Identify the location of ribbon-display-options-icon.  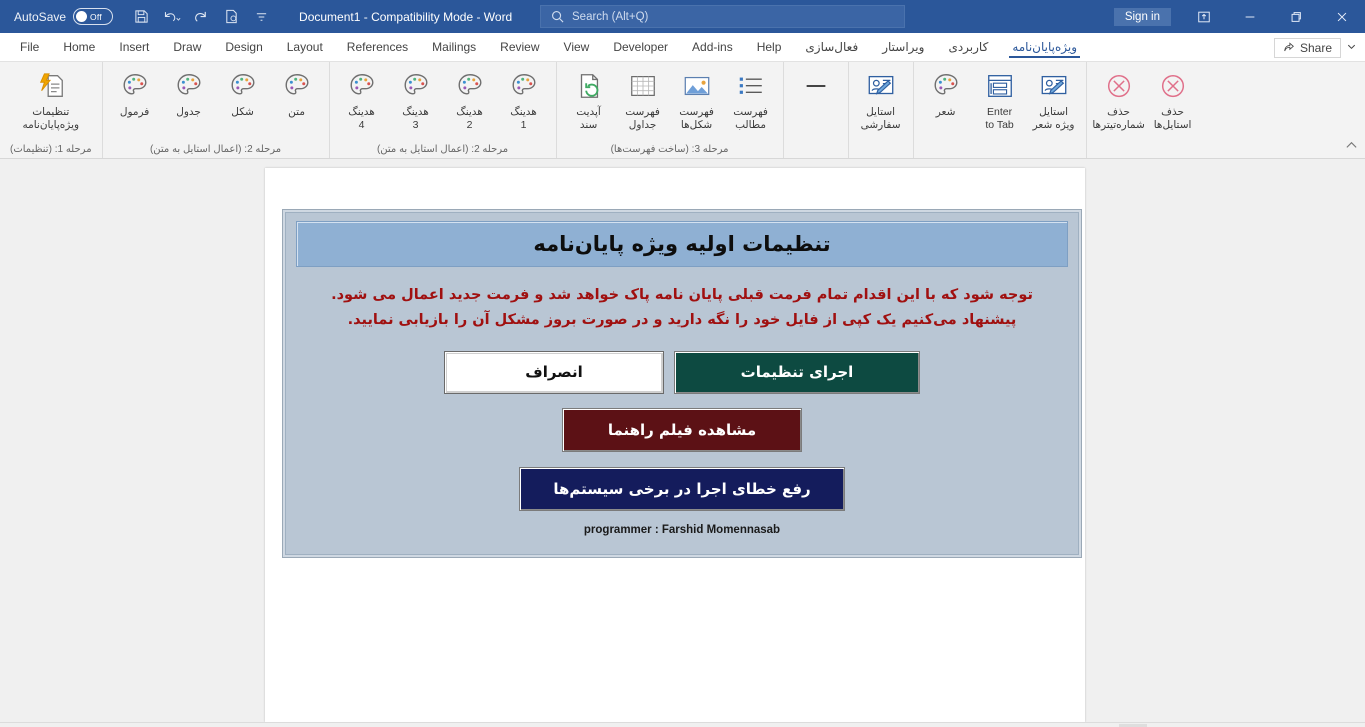
(1204, 16).